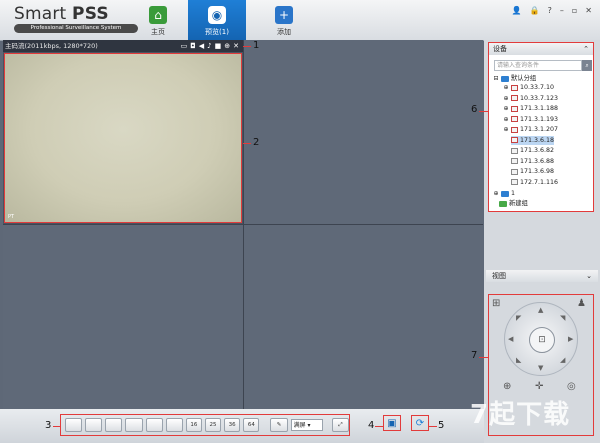  I want to click on layout-16-button: 16, so click(193, 425).